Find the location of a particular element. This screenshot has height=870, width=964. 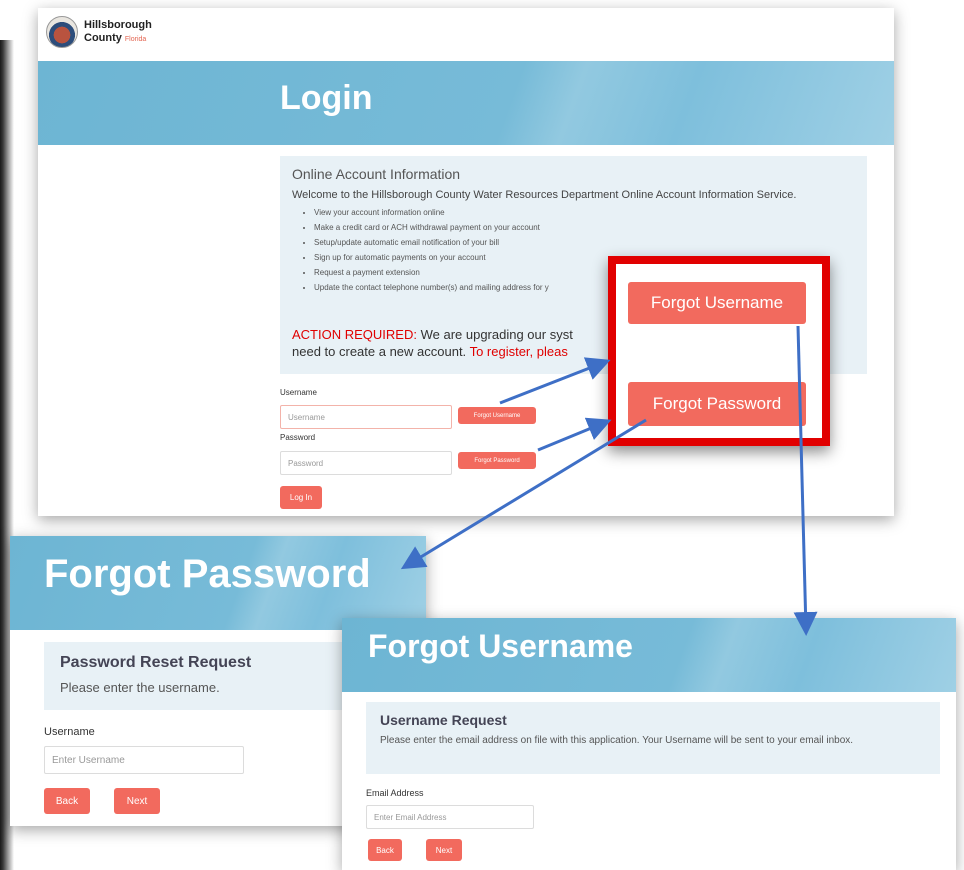

fp-back-button: Back is located at coordinates (67, 801).